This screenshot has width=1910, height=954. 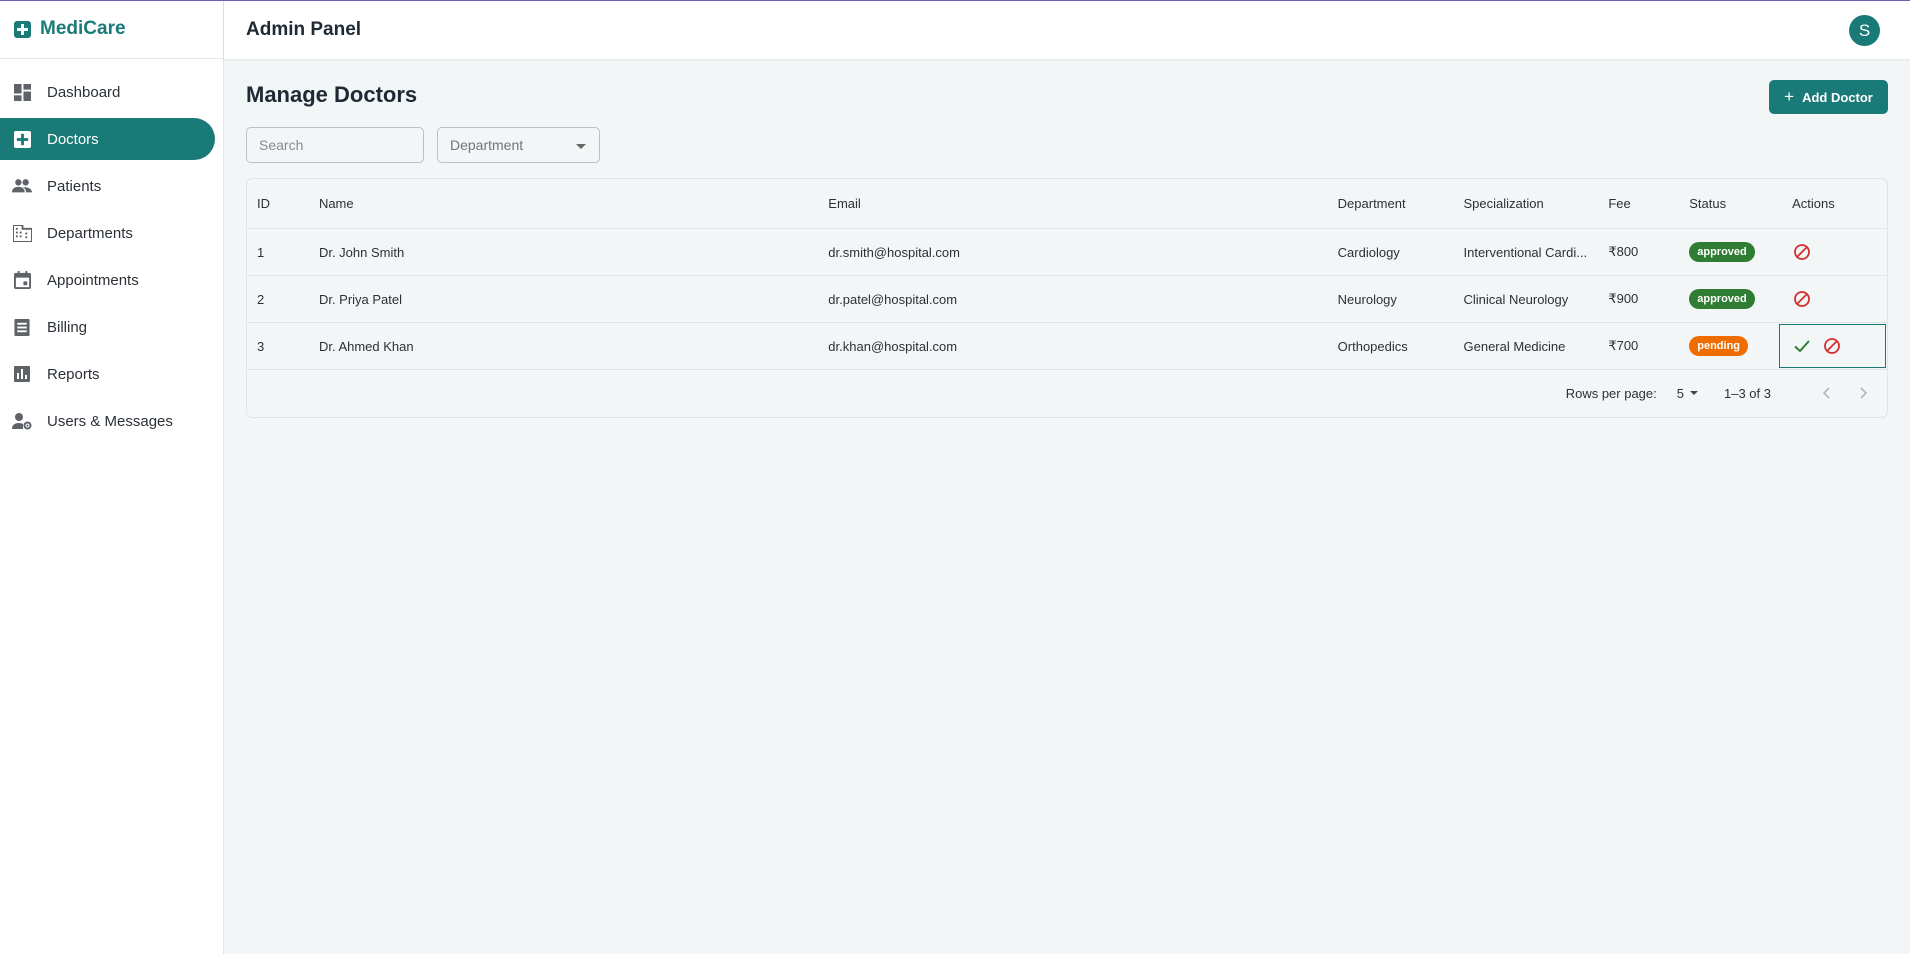 What do you see at coordinates (278, 203) in the screenshot?
I see `column-header-id: ID` at bounding box center [278, 203].